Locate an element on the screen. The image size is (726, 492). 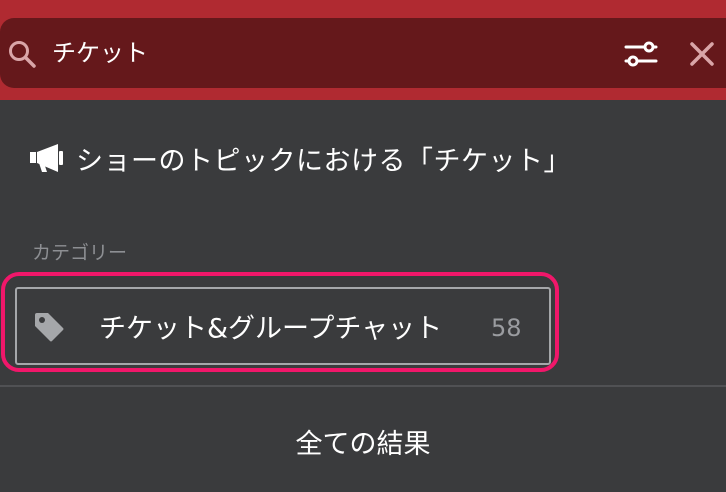
categories-section-label: カテゴリー is located at coordinates (80, 253).